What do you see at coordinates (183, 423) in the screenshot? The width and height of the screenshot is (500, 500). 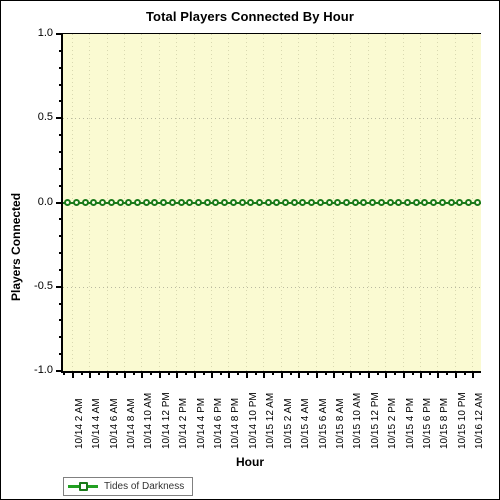 I see `x-tick-label: 10/14 2 PM` at bounding box center [183, 423].